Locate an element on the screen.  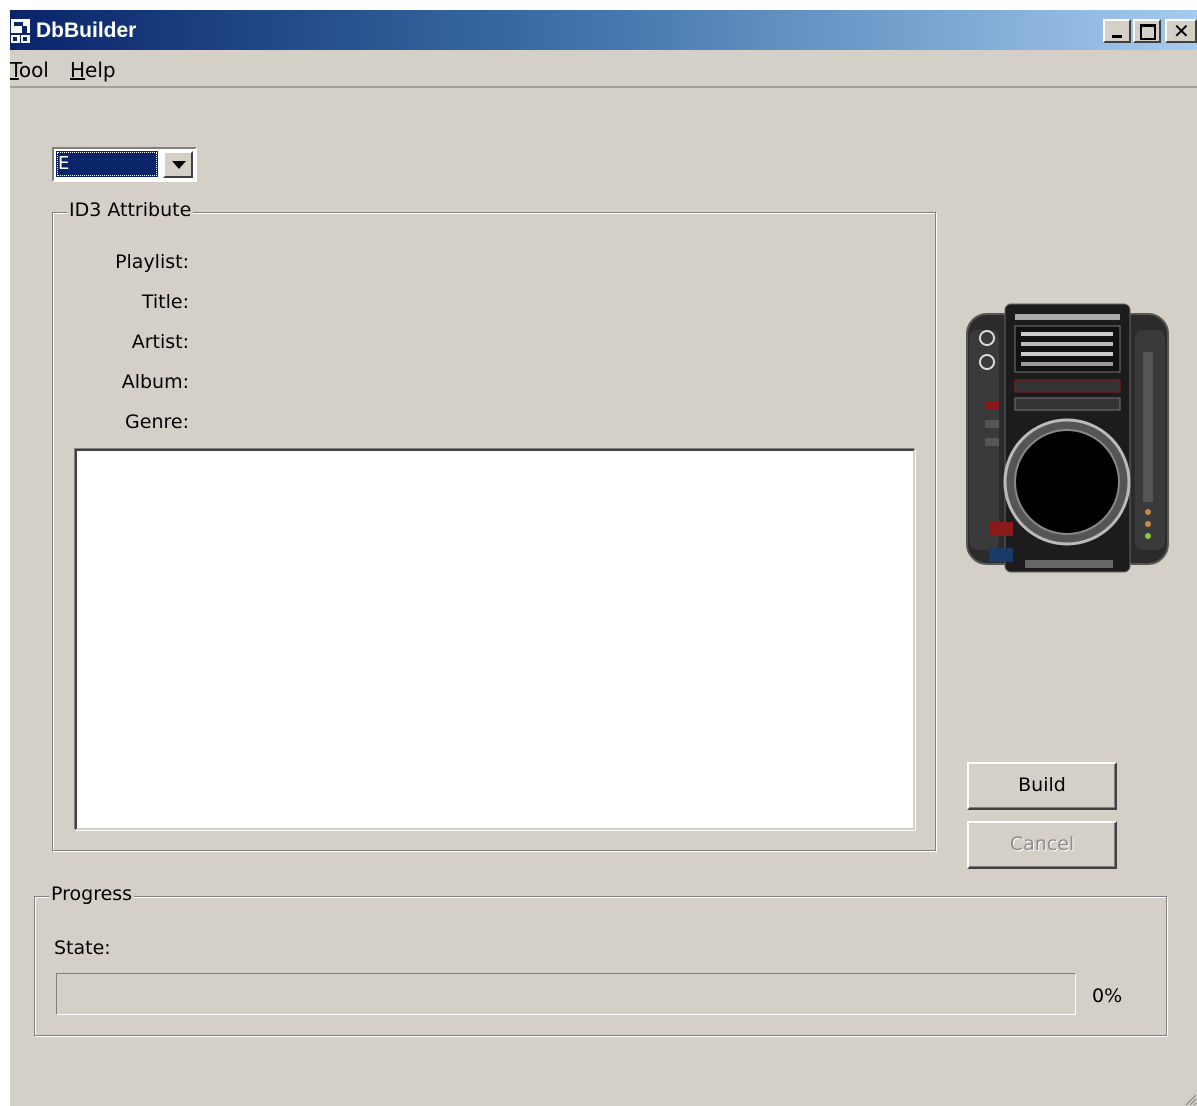
progress-bar is located at coordinates (566, 994).